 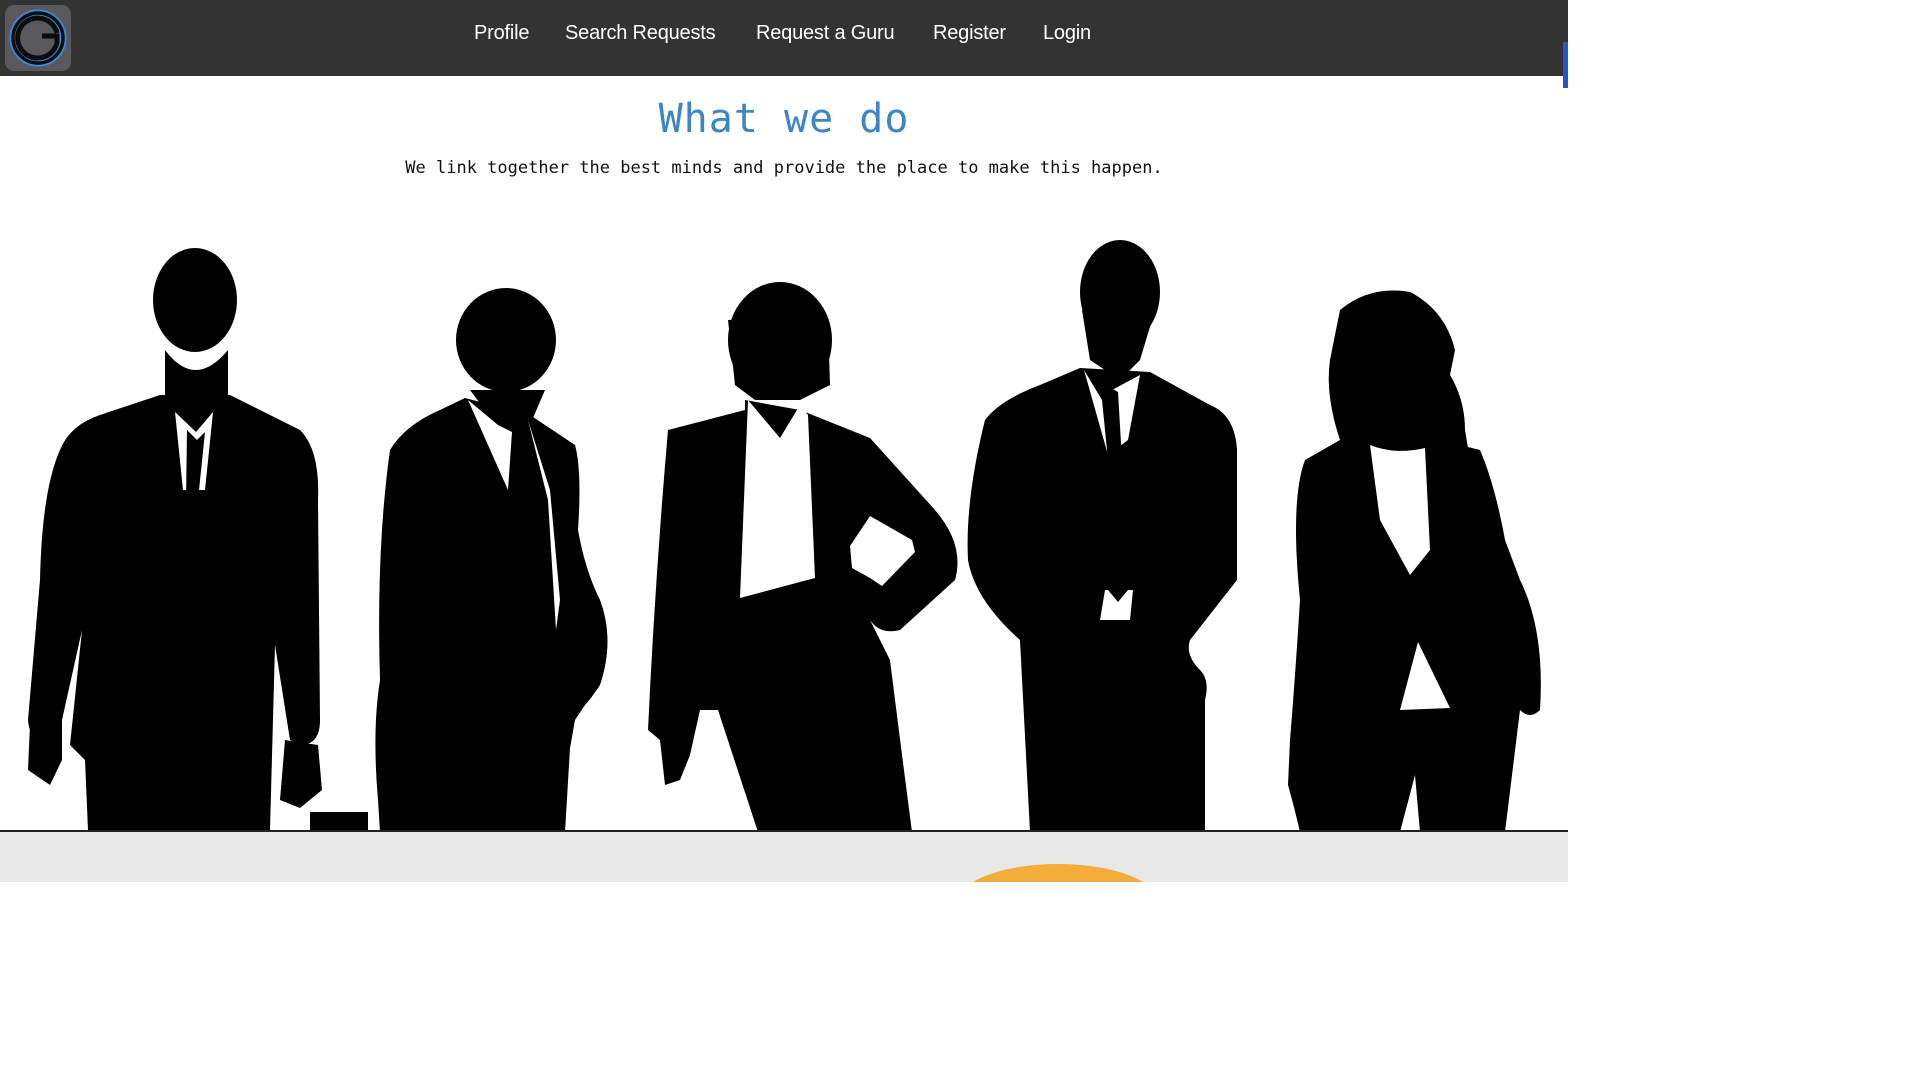 I want to click on nav-link-register: Register, so click(x=969, y=33).